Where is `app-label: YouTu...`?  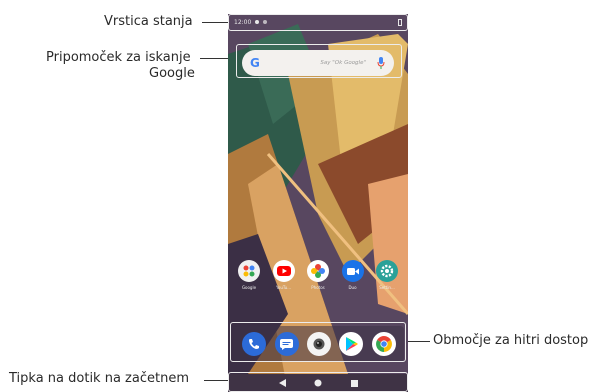 app-label: YouTu... is located at coordinates (283, 287).